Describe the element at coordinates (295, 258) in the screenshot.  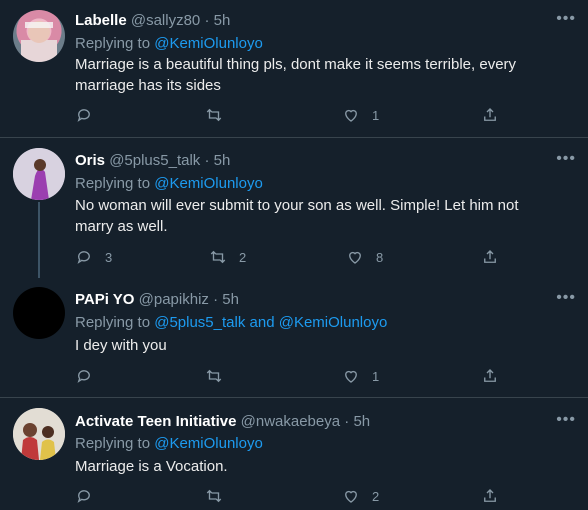
I see `tweet-actions: 3 2 8` at that location.